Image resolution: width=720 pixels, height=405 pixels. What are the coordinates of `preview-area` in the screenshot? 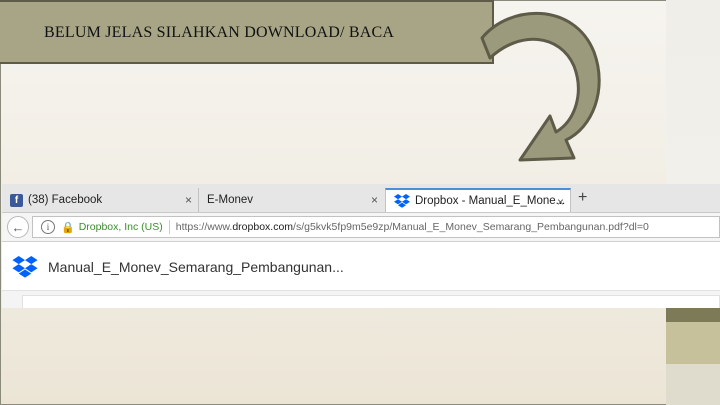 It's located at (361, 299).